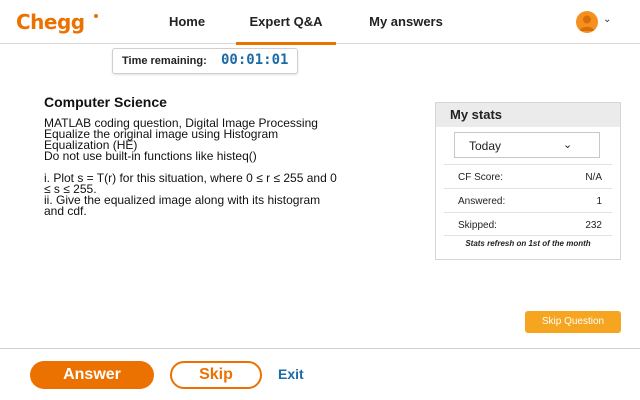 This screenshot has height=400, width=640. What do you see at coordinates (593, 177) in the screenshot?
I see `stat-value: N/A` at bounding box center [593, 177].